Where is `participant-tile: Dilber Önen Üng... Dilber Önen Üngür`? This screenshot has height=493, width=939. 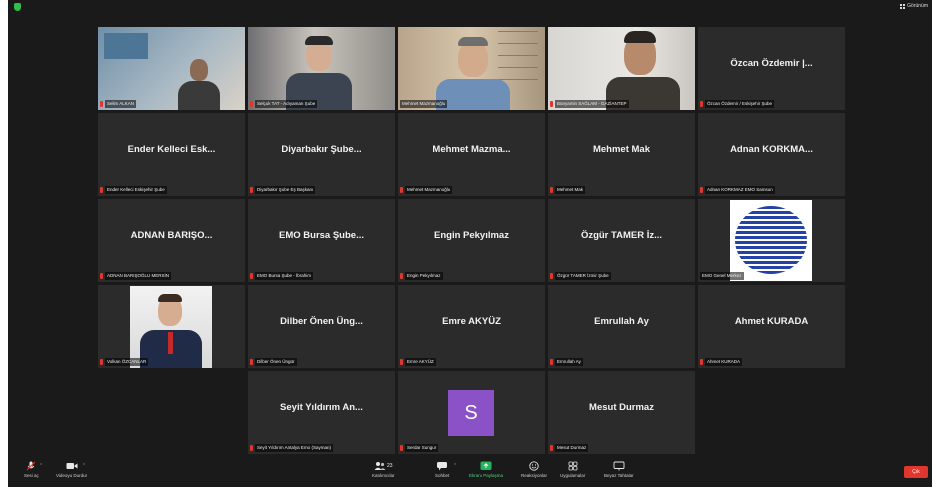 participant-tile: Dilber Önen Üng... Dilber Önen Üngür is located at coordinates (321, 326).